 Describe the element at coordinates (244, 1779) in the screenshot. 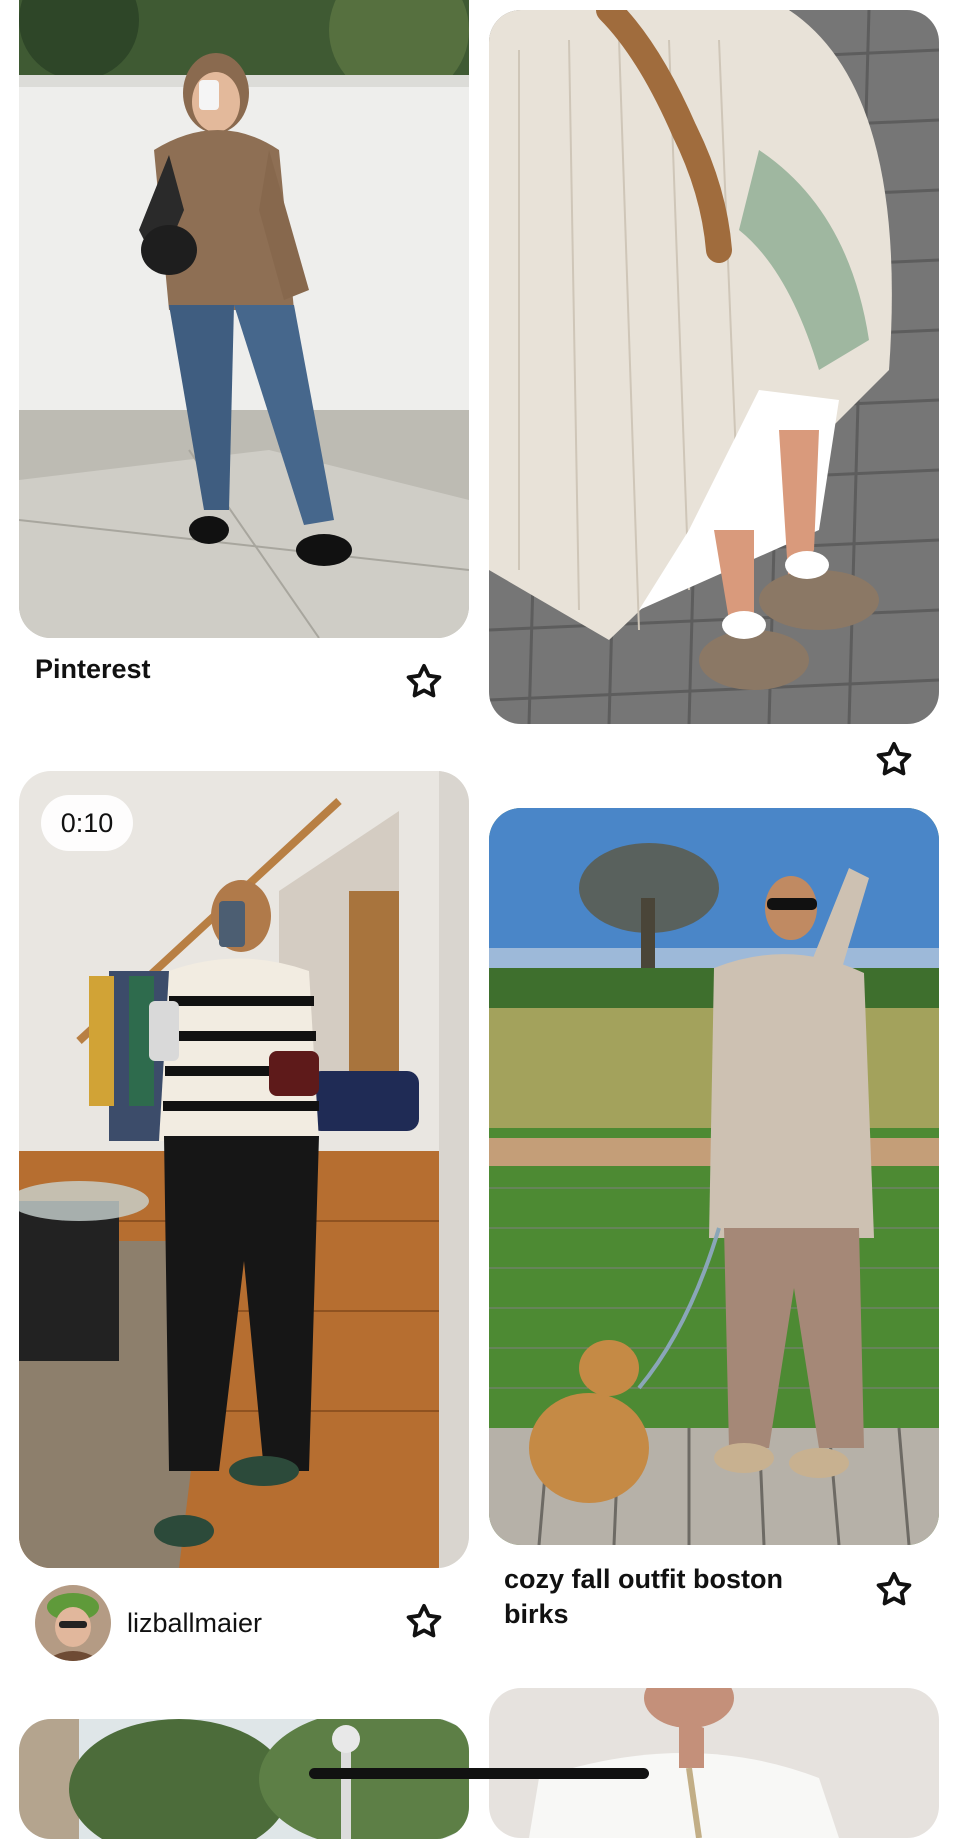

I see `pin-image-trees` at that location.